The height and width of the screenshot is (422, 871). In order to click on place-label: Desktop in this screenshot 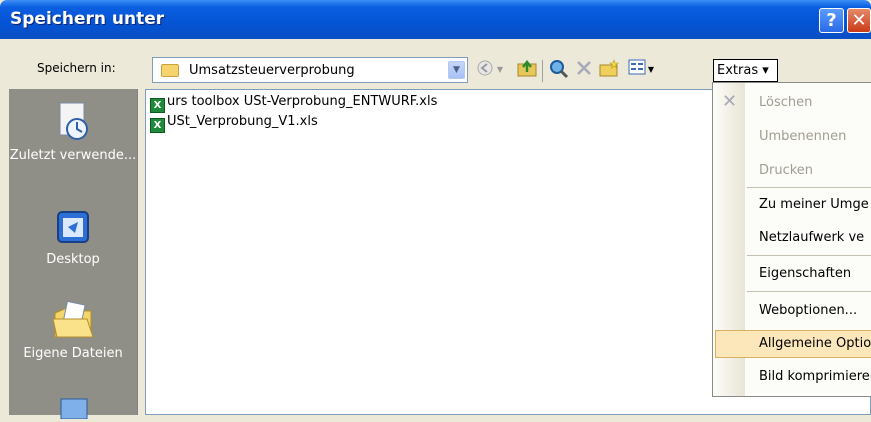, I will do `click(73, 259)`.